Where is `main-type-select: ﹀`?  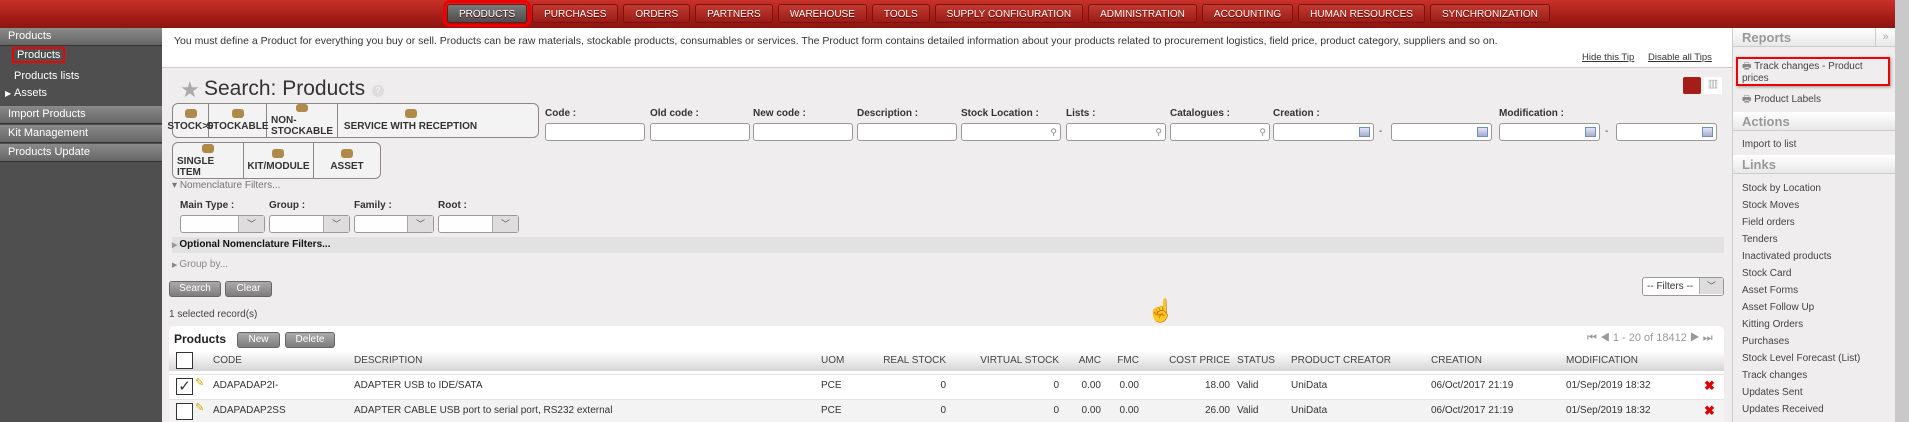 main-type-select: ﹀ is located at coordinates (222, 224).